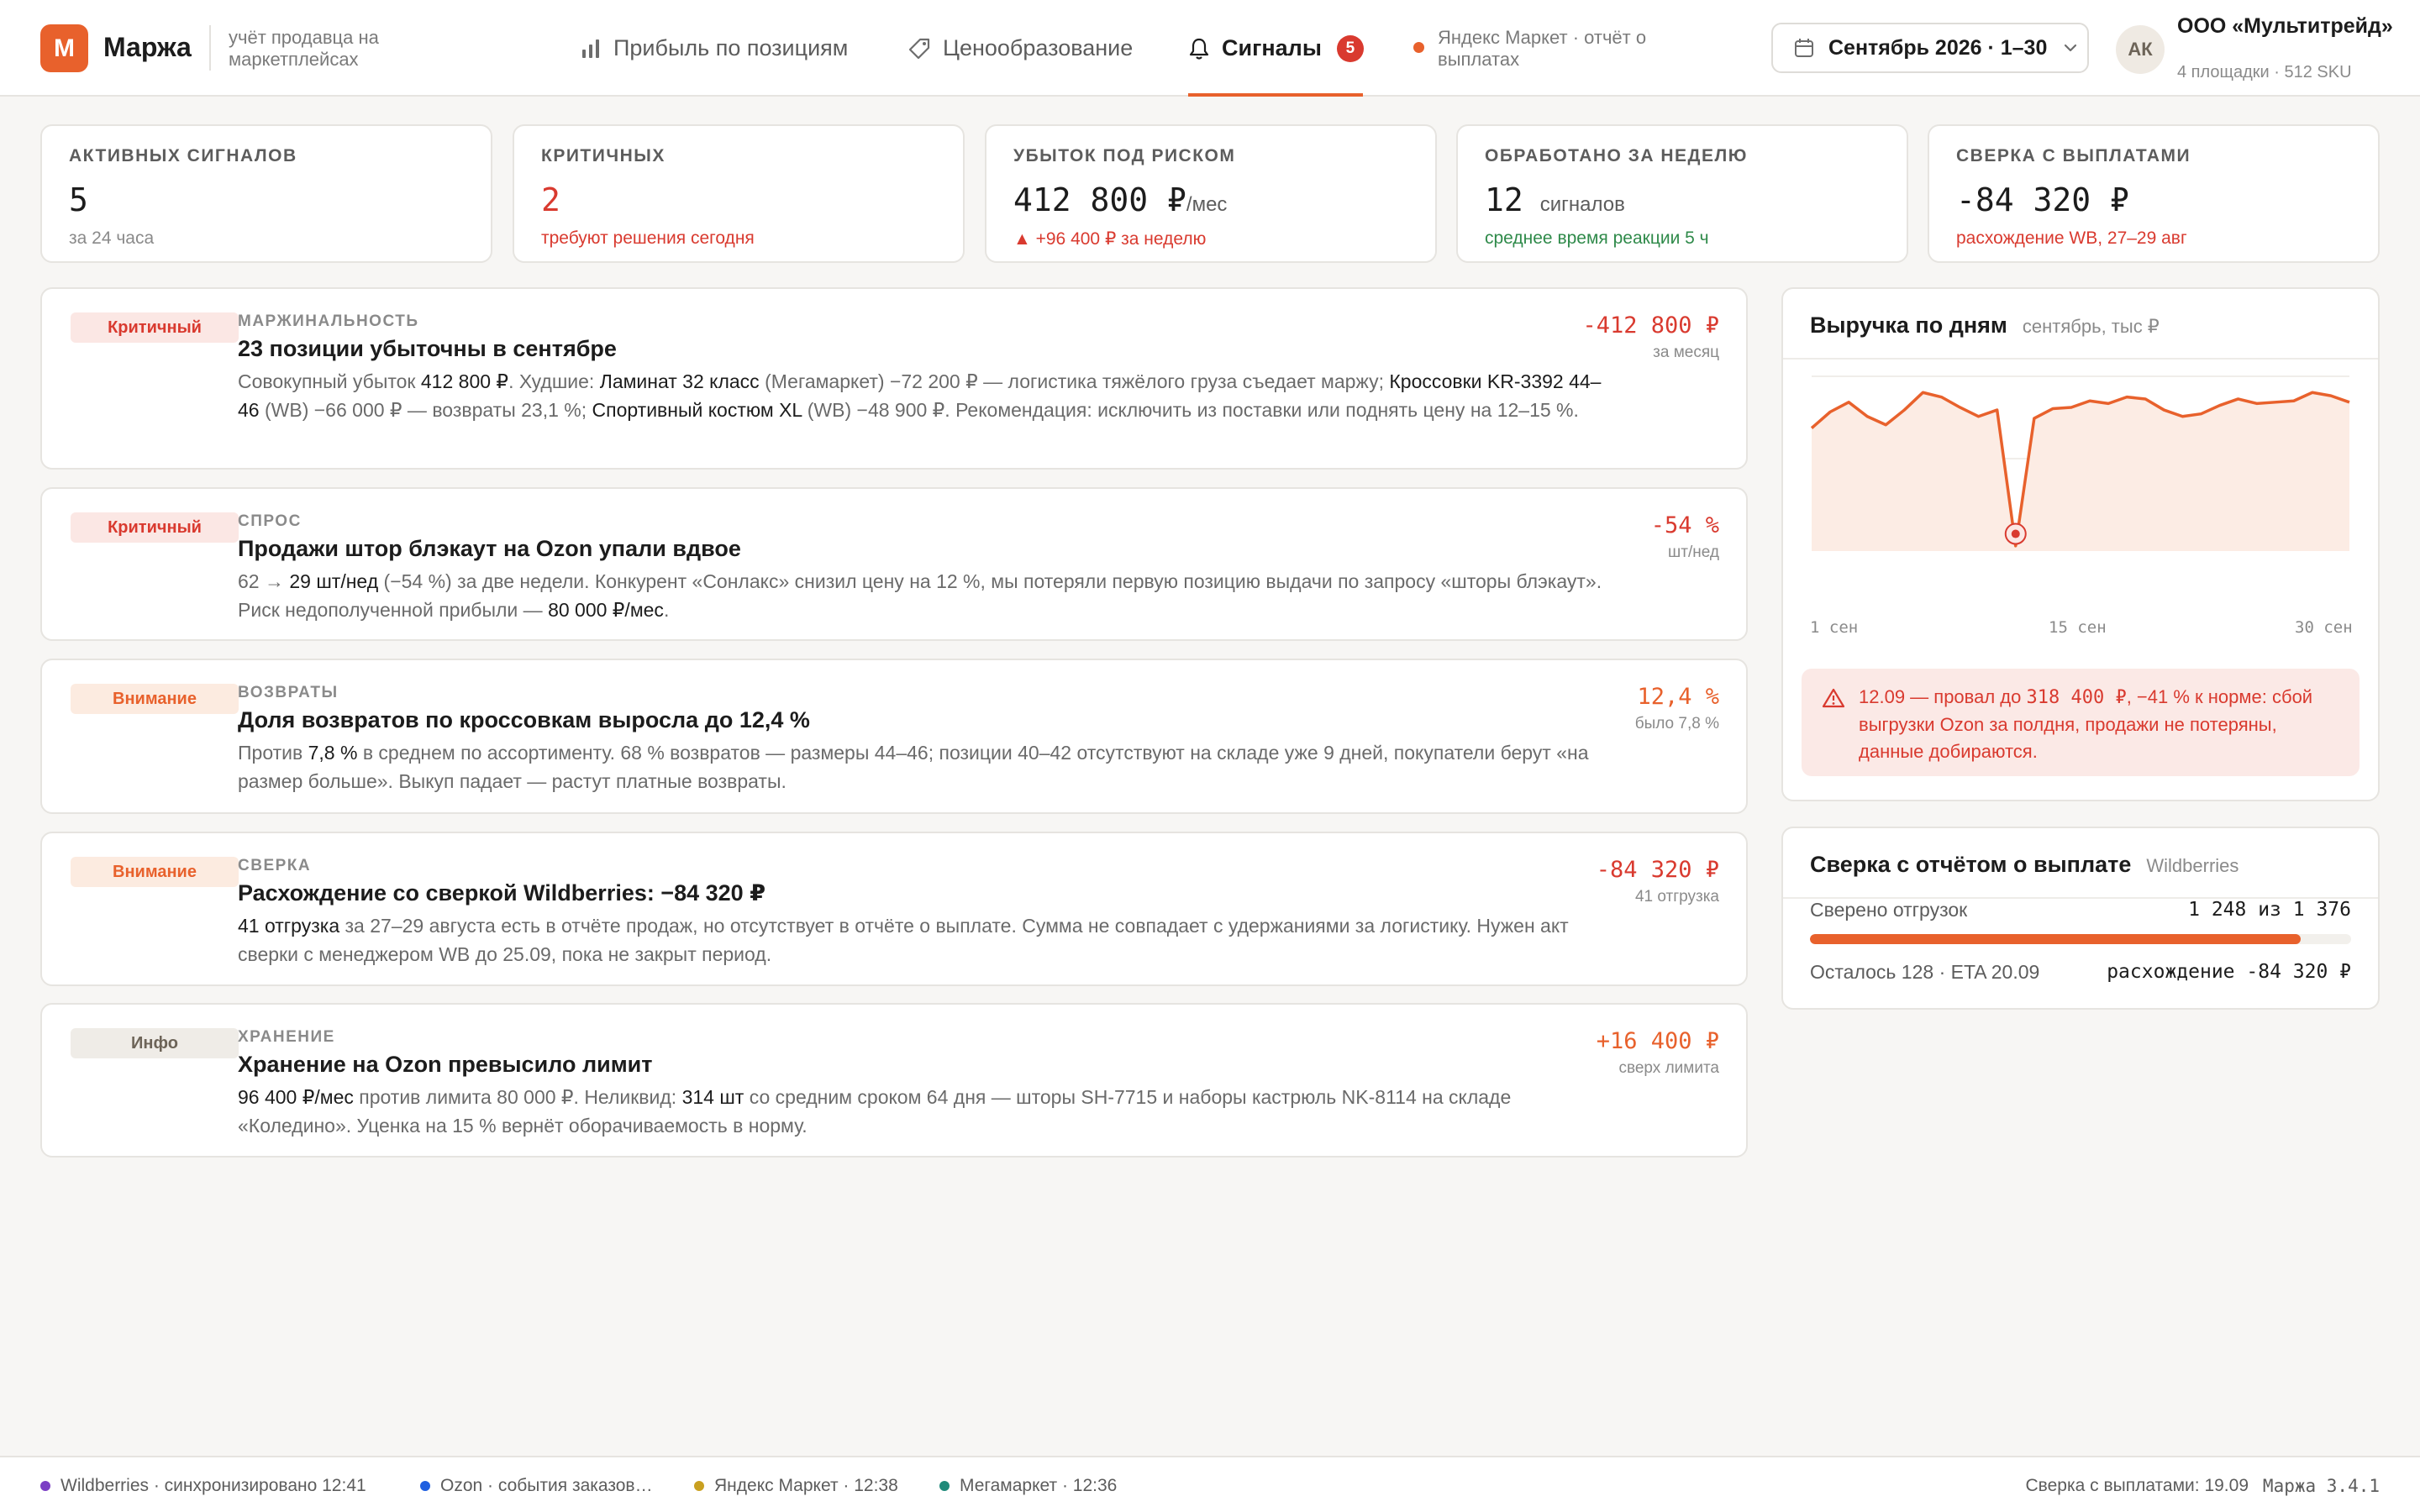  Describe the element at coordinates (64, 48) in the screenshot. I see `app-logo: М` at that location.